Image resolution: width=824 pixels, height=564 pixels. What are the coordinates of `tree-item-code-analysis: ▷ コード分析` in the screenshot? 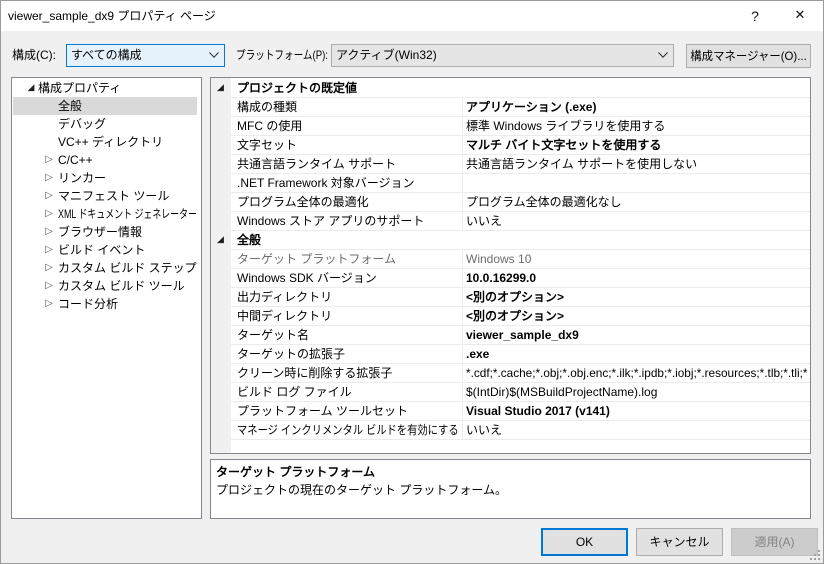 It's located at (106, 304).